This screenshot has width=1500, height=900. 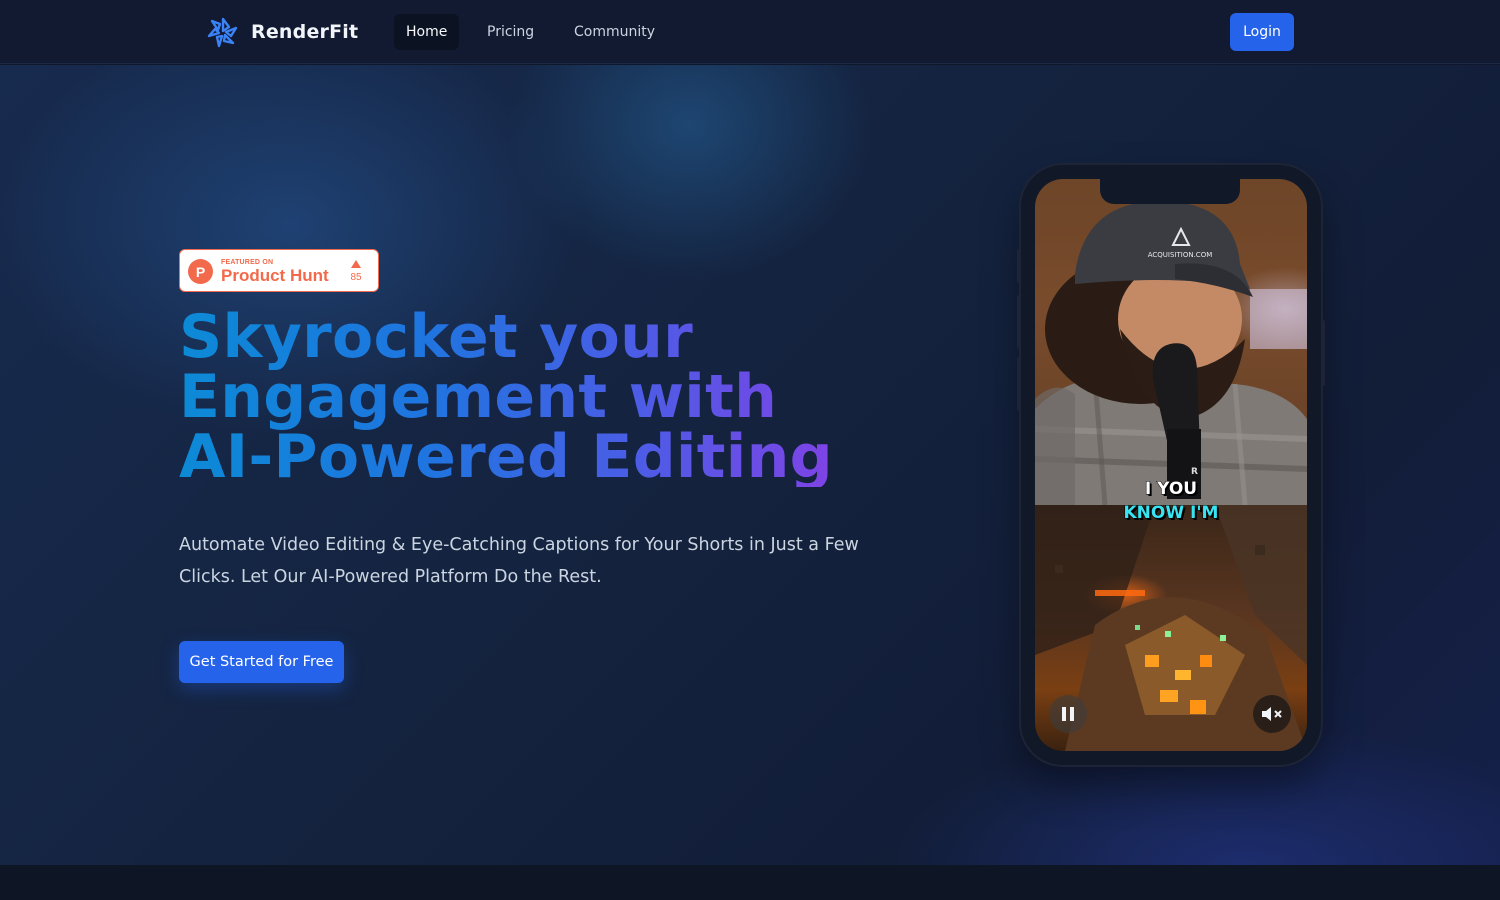 I want to click on top-navbar: RenderFit Home Pricing Community Login, so click(x=750, y=32).